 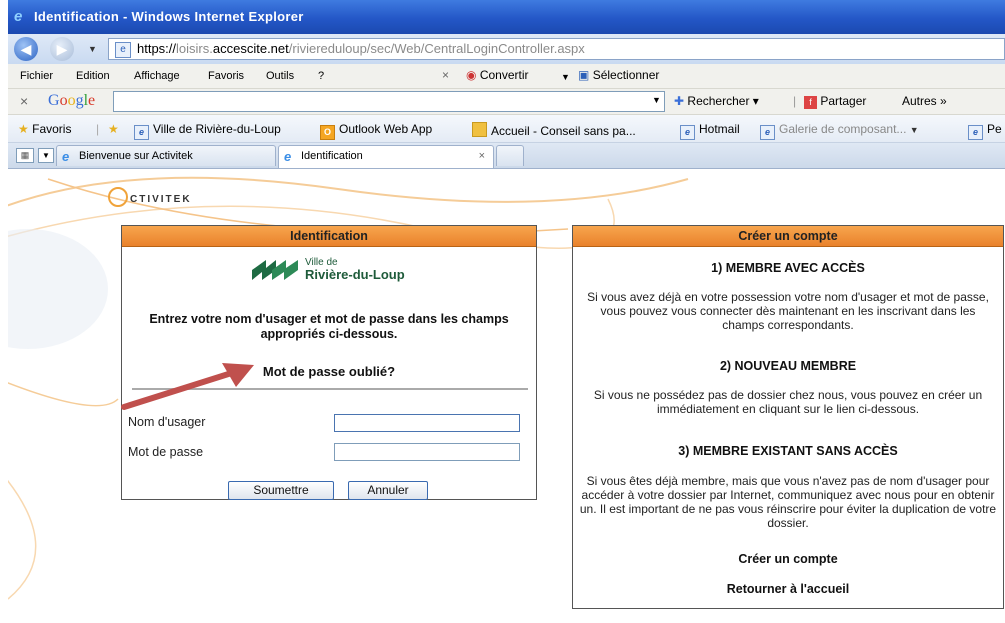 I want to click on tab-close-icon: ×, so click(x=482, y=156).